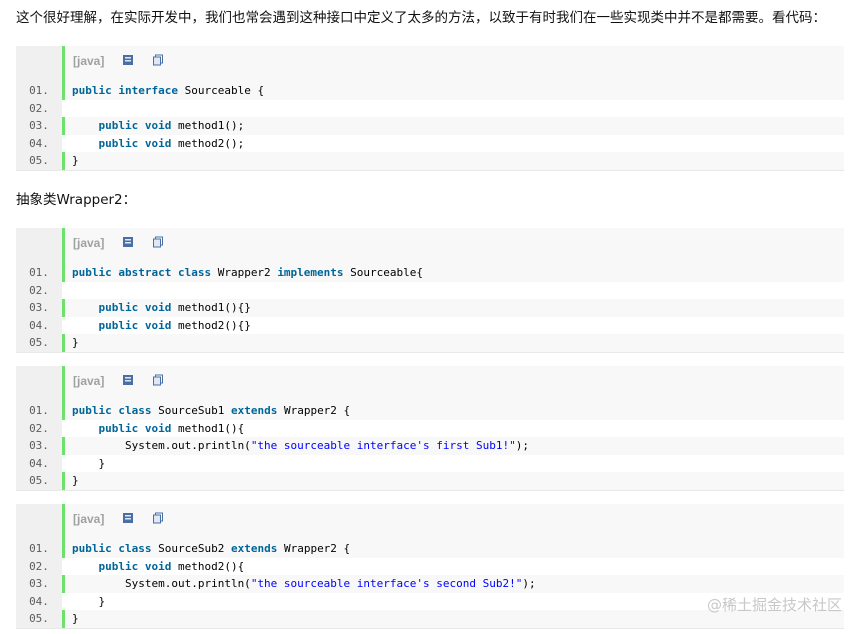  Describe the element at coordinates (430, 161) in the screenshot. I see `code-line: 05.}` at that location.